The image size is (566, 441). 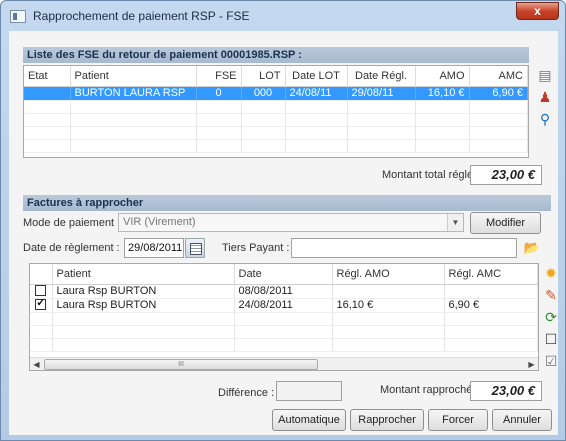 What do you see at coordinates (246, 393) in the screenshot?
I see `difference-label: Différence :` at bounding box center [246, 393].